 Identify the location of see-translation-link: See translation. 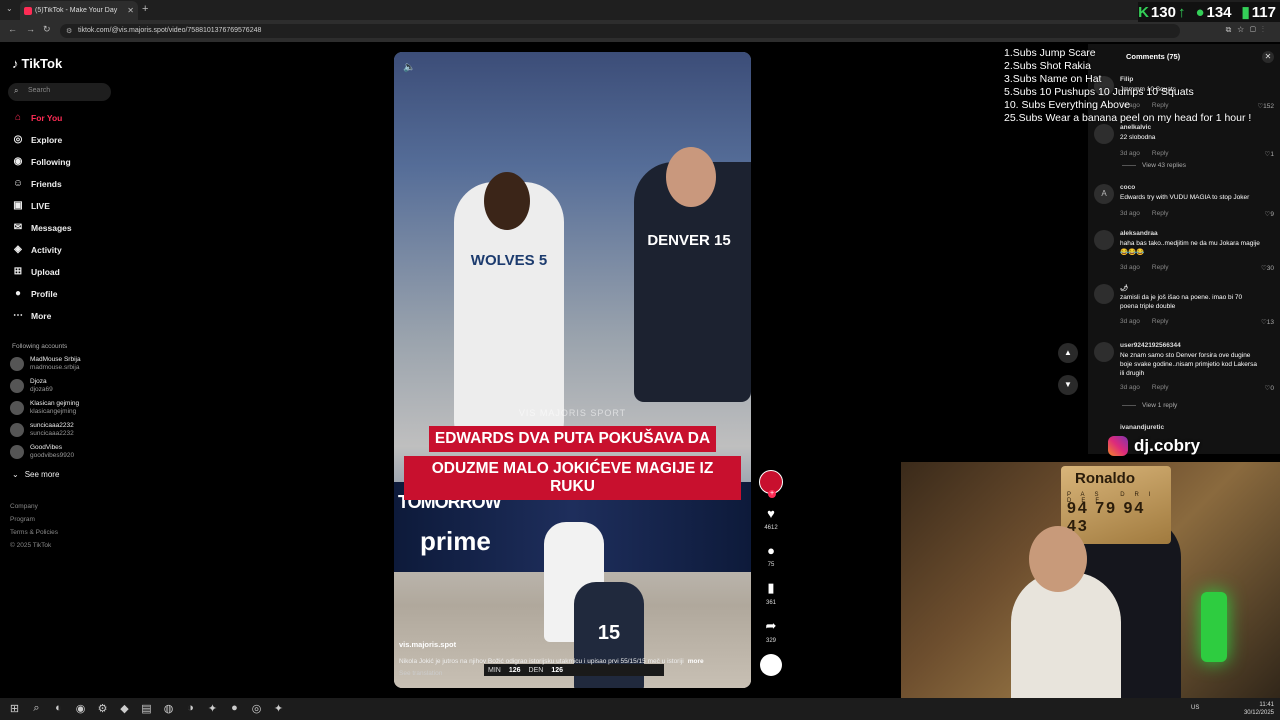
(420, 673).